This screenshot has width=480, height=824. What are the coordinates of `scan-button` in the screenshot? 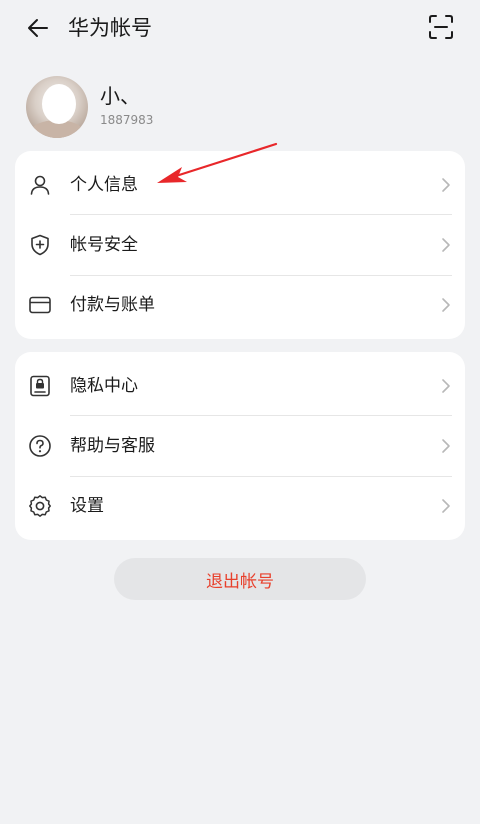 It's located at (441, 27).